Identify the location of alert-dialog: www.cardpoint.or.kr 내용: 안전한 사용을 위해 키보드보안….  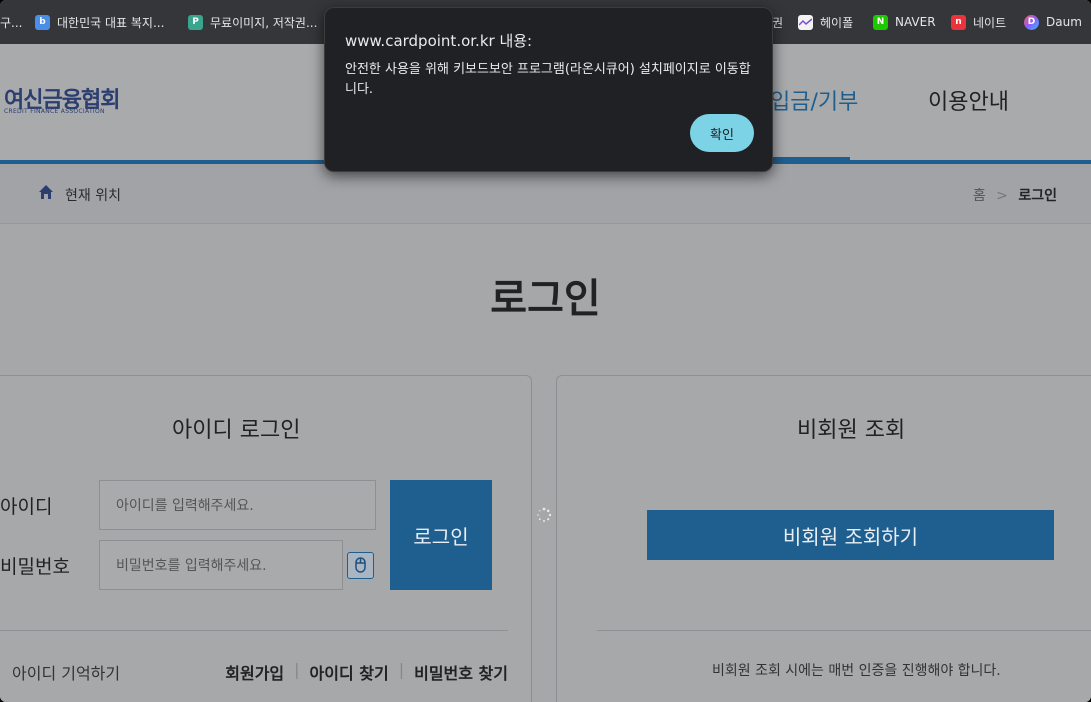
(548, 89).